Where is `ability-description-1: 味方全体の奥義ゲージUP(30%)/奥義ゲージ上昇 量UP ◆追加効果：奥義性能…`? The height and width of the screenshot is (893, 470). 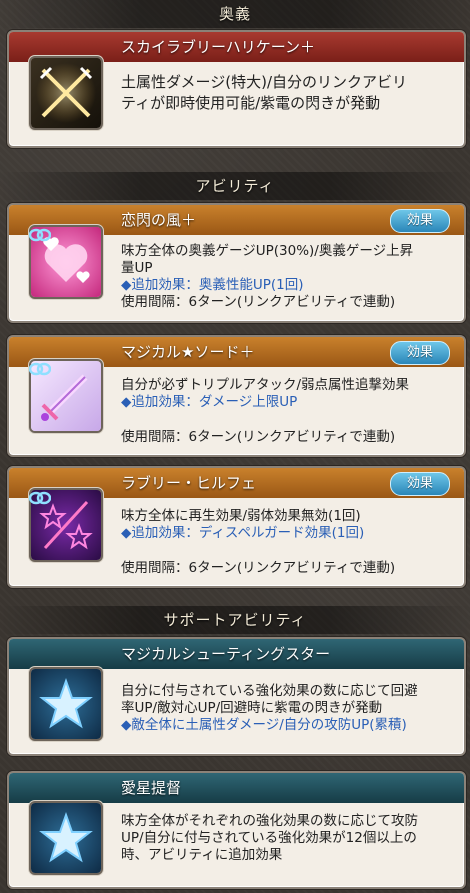 ability-description-1: 味方全体の奥義ゲージUP(30%)/奥義ゲージ上昇 量UP ◆追加効果：奥義性能… is located at coordinates (267, 276).